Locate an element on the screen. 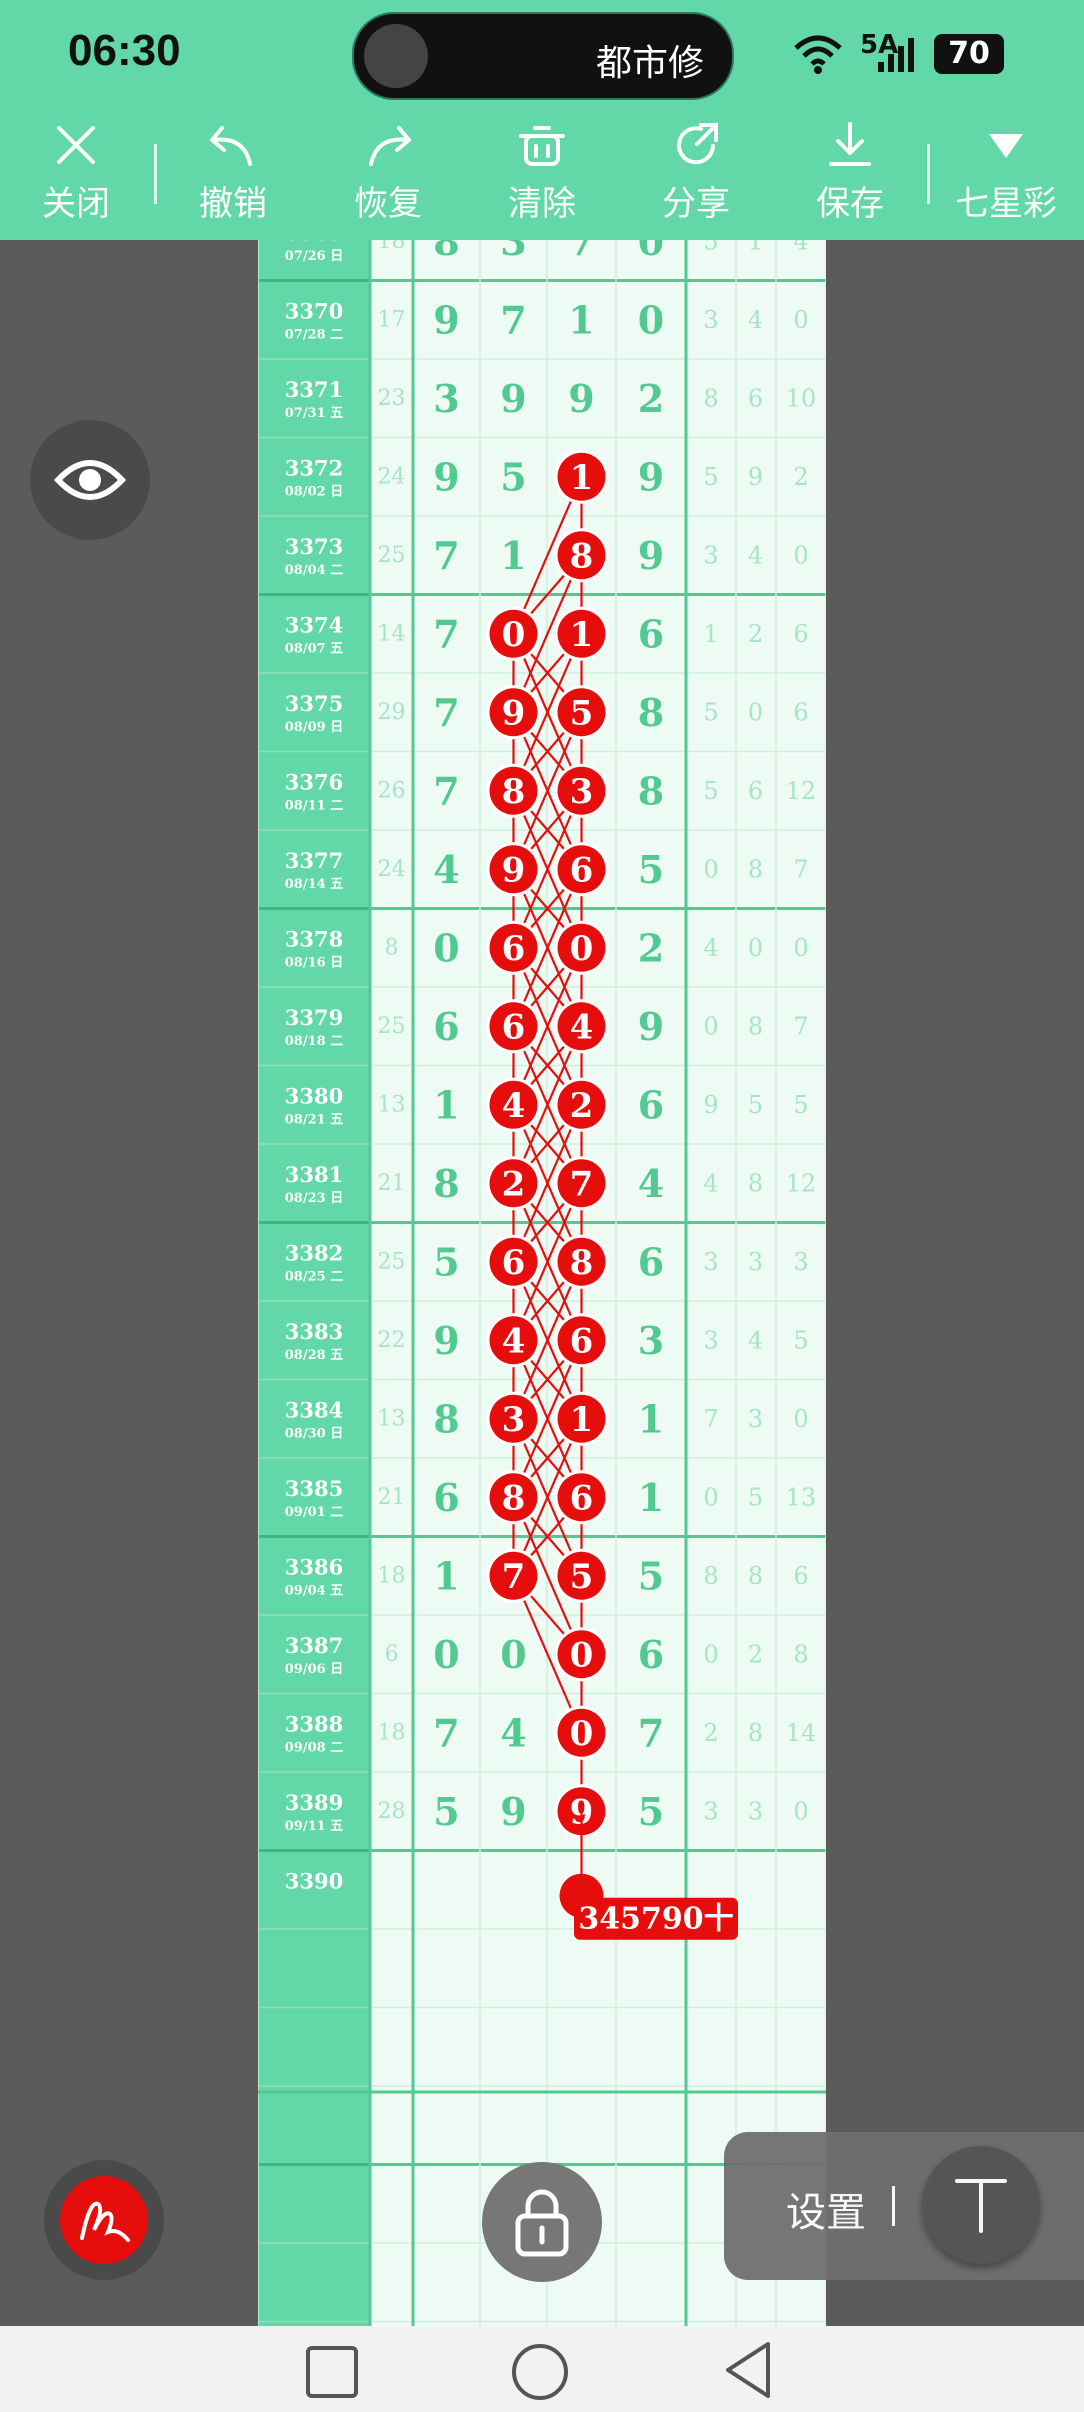 Image resolution: width=1084 pixels, height=2412 pixels. issue-date: 08/02 日 is located at coordinates (314, 491).